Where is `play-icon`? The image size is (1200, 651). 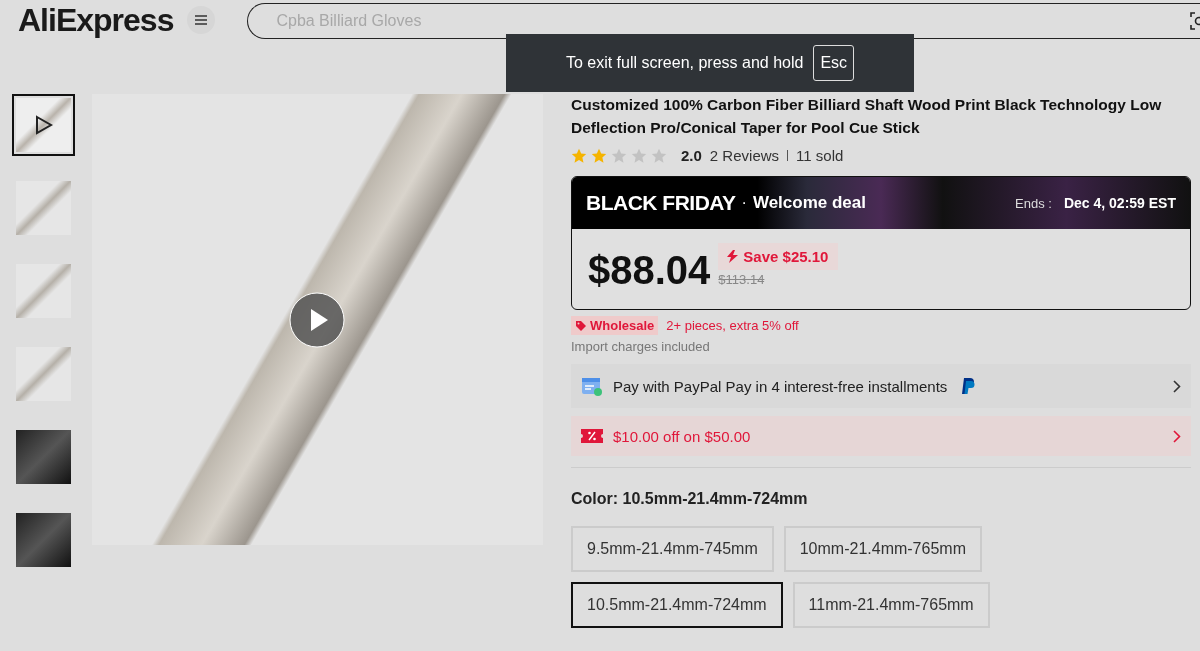 play-icon is located at coordinates (43, 125).